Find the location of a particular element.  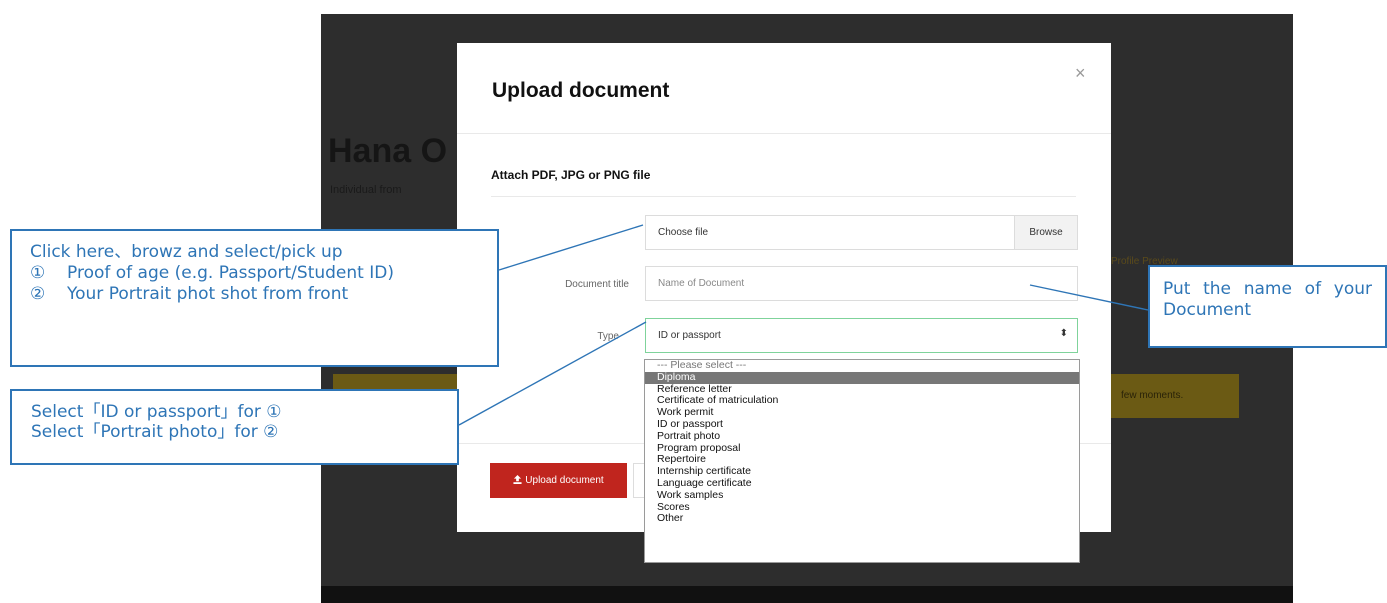

callout-type-line1: Select「ID or passport」for ① is located at coordinates (156, 412).